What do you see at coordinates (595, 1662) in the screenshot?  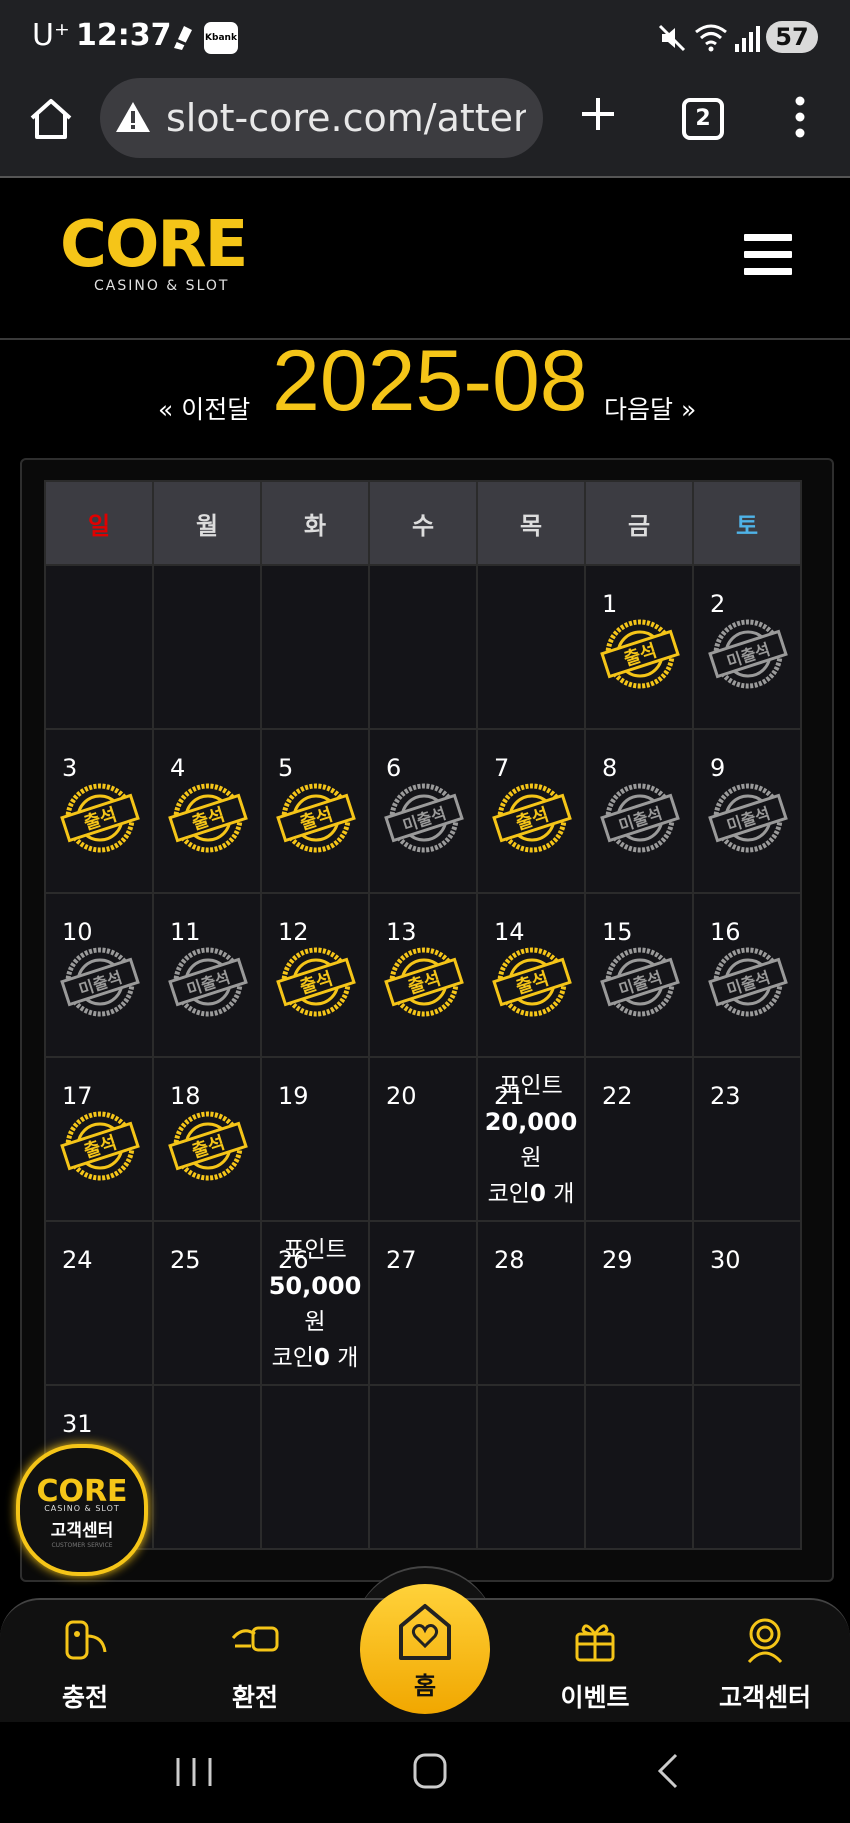 I see `nav-event: 이벤트` at bounding box center [595, 1662].